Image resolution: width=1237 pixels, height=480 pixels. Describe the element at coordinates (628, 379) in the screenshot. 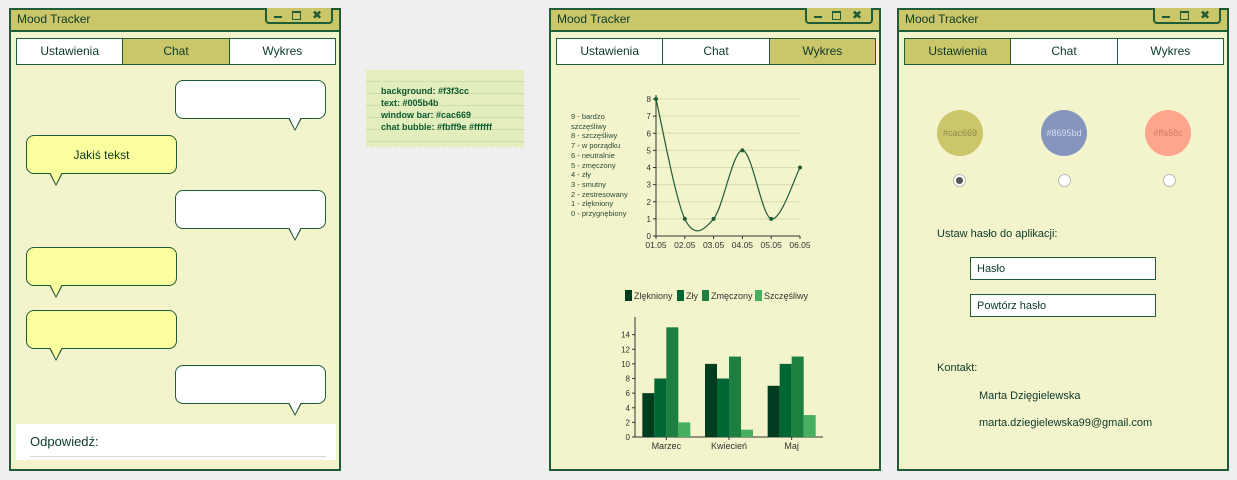

I see `y-tick-label: 8` at that location.